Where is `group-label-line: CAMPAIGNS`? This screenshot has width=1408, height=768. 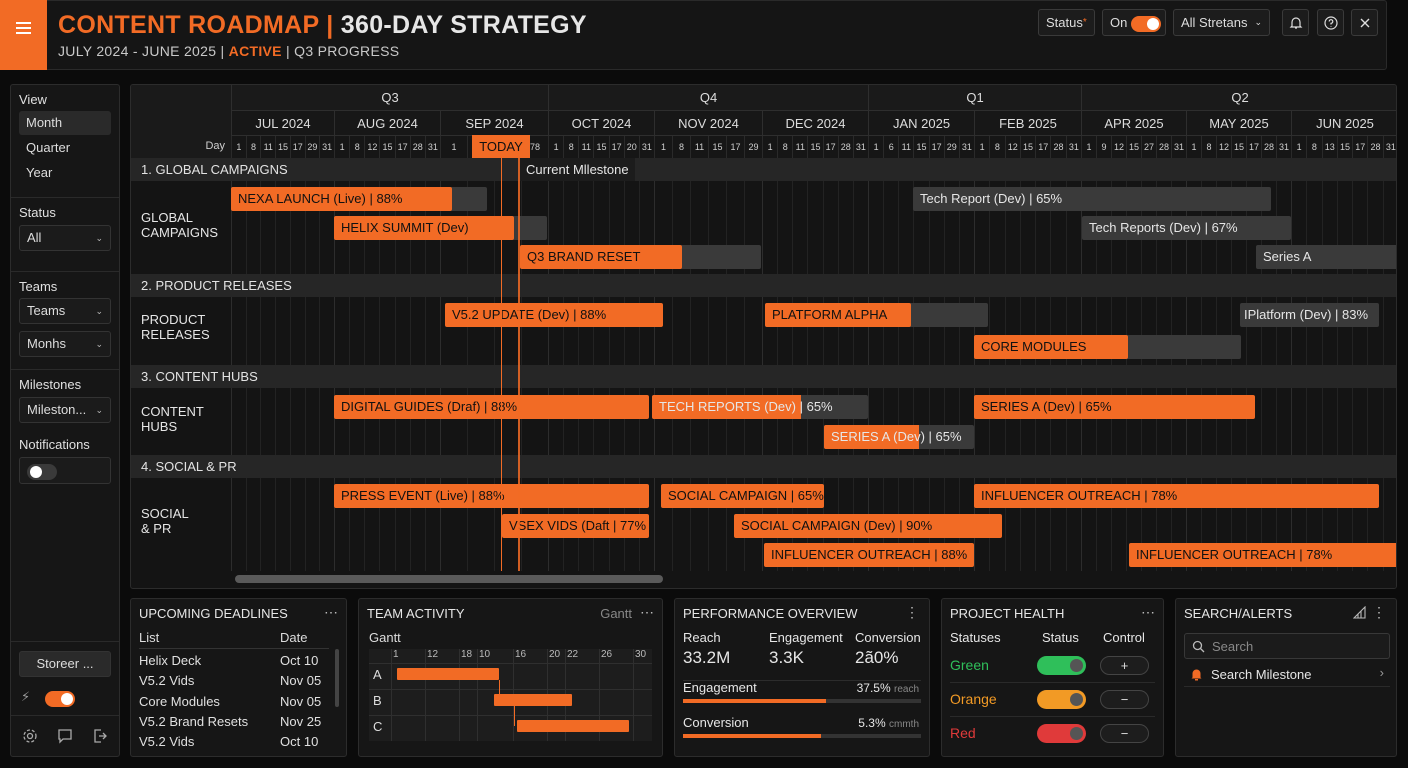 group-label-line: CAMPAIGNS is located at coordinates (180, 232).